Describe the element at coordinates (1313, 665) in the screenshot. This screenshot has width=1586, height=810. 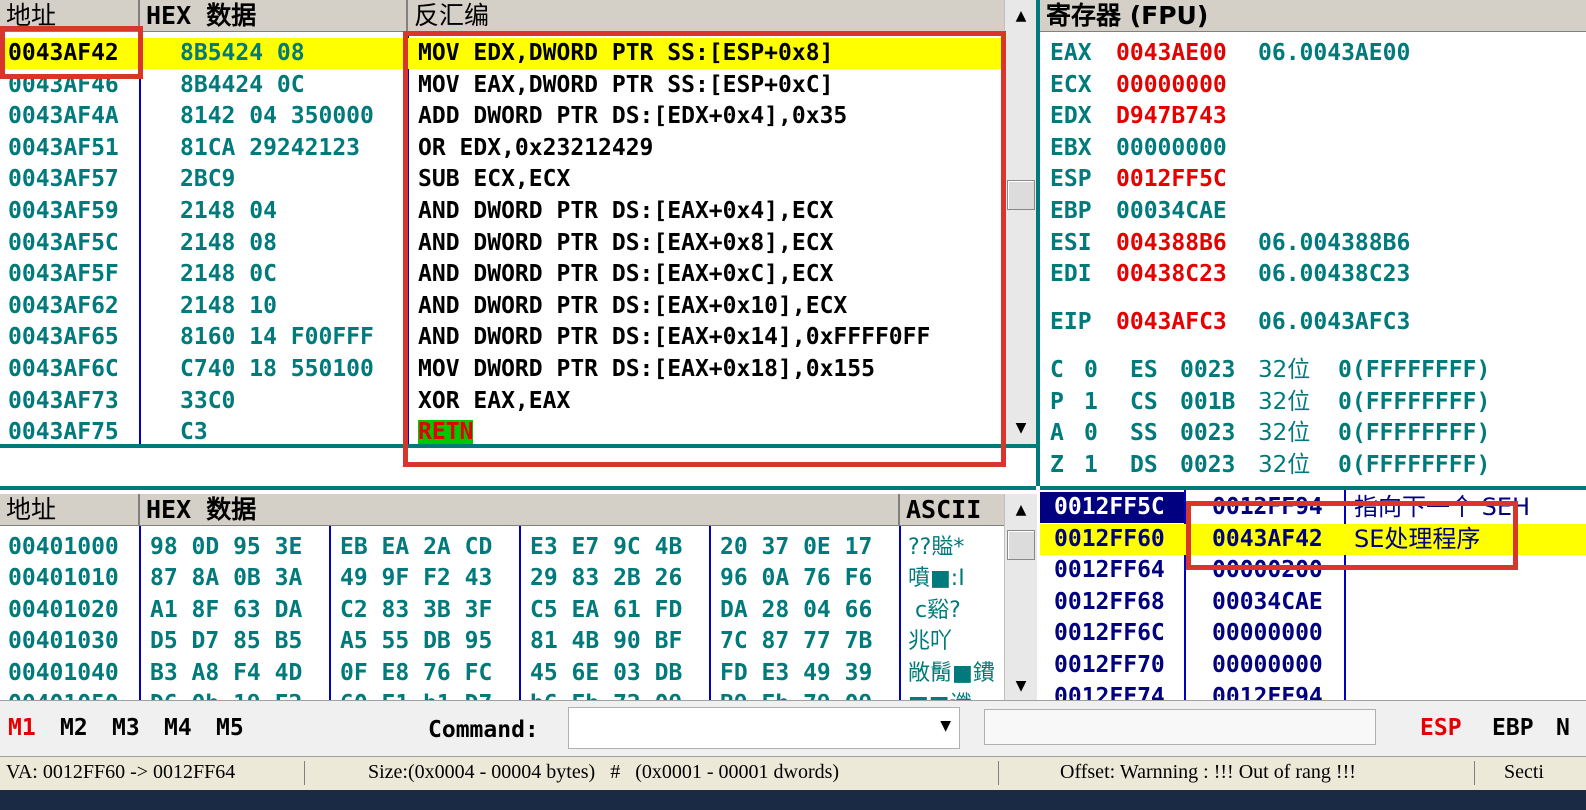
I see `stack-row: 0012FF70 00000000` at that location.